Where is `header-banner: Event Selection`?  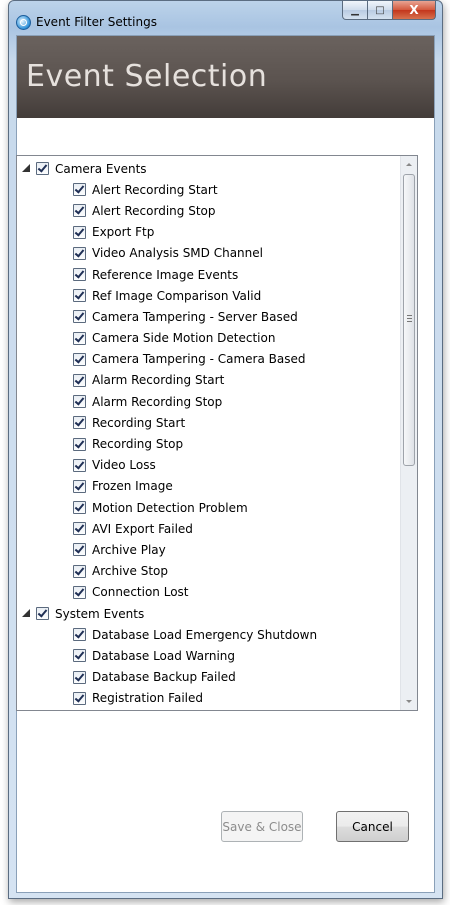 header-banner: Event Selection is located at coordinates (225, 77).